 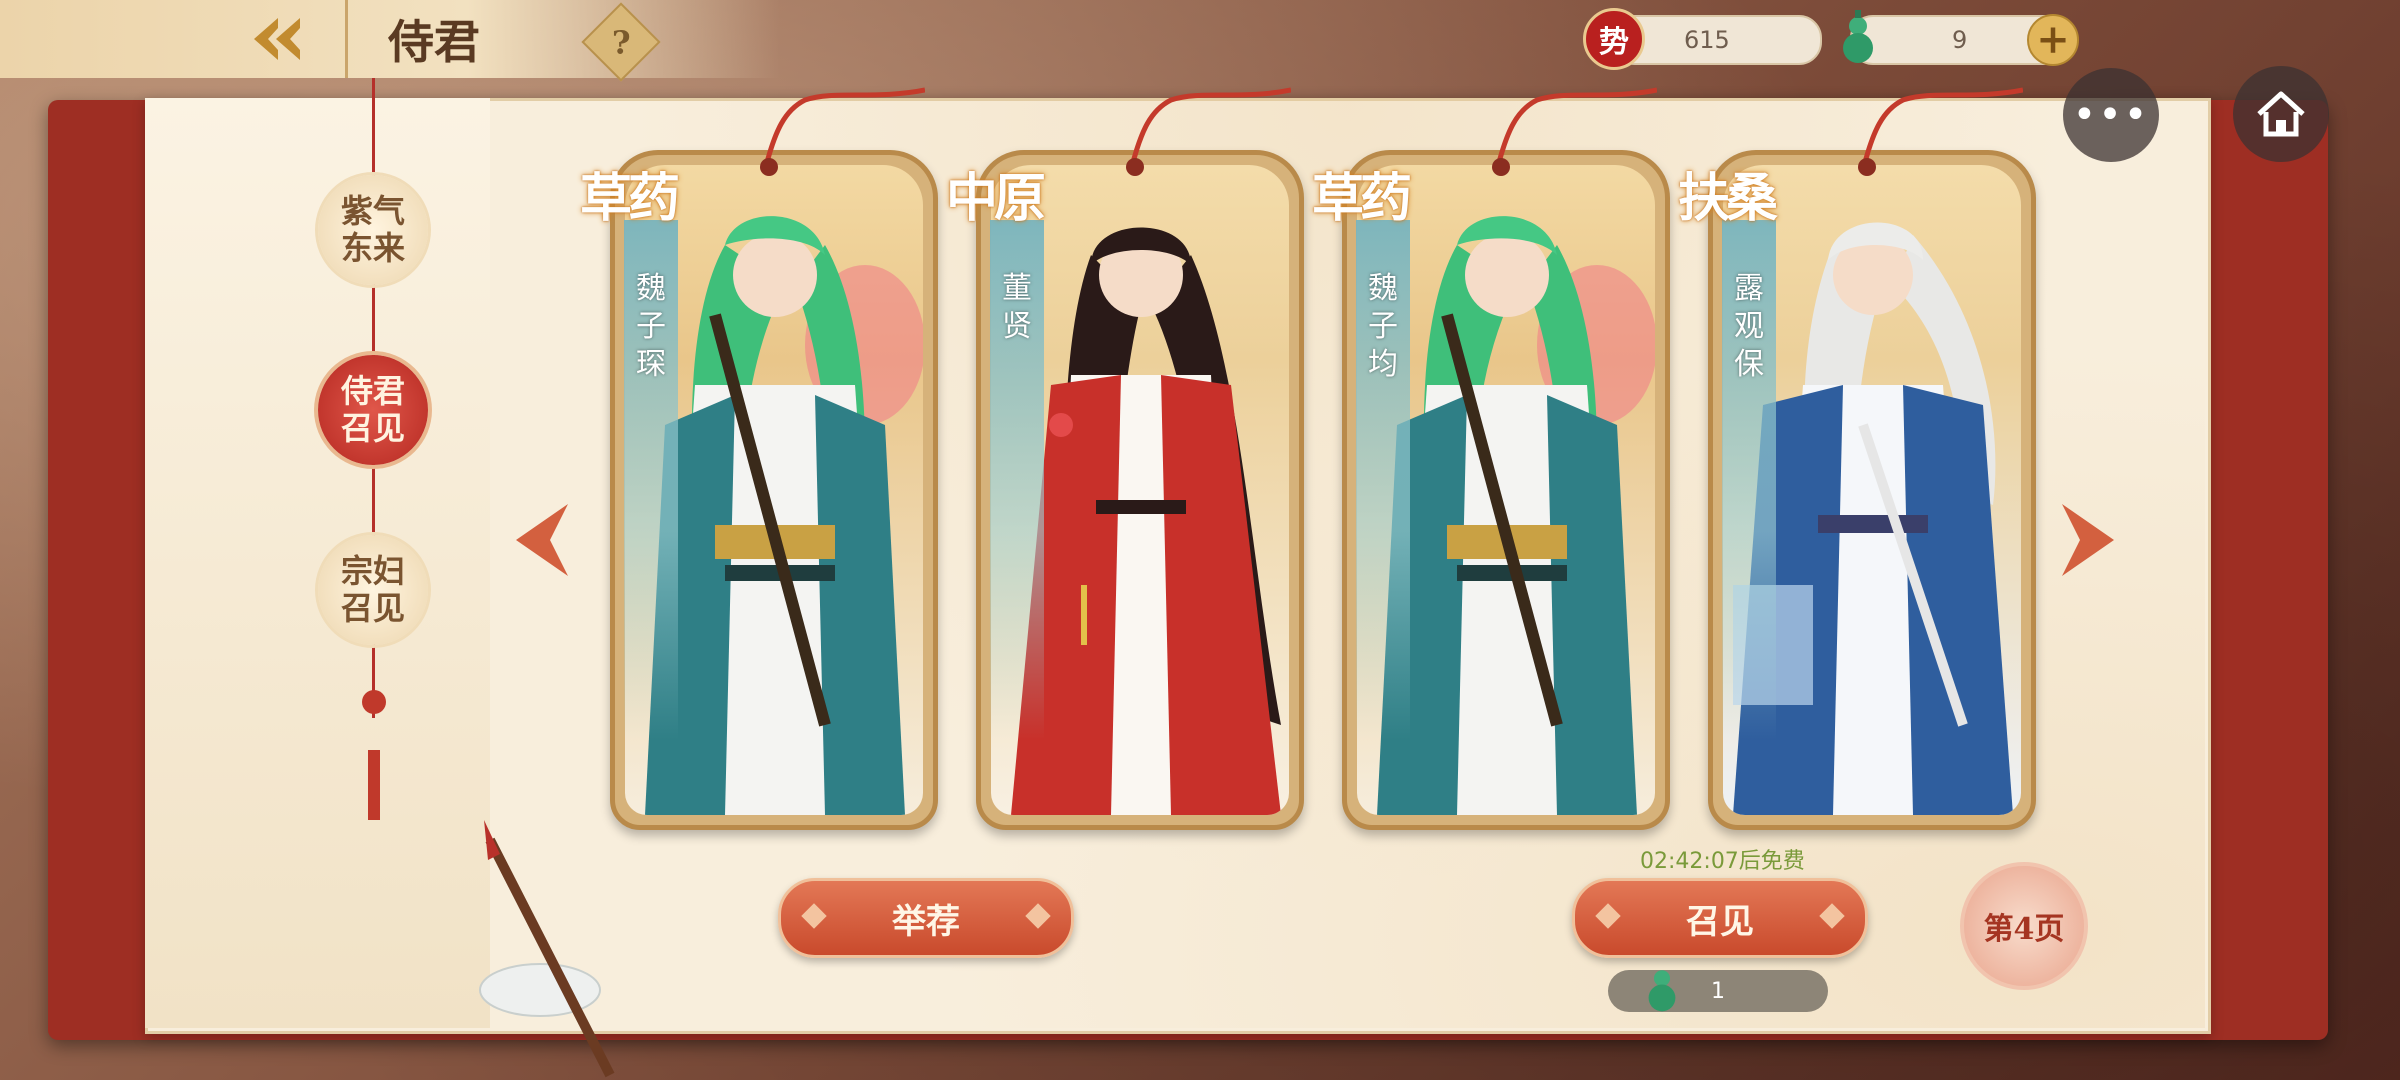 I want to click on jade-value: 9, so click(x=1960, y=40).